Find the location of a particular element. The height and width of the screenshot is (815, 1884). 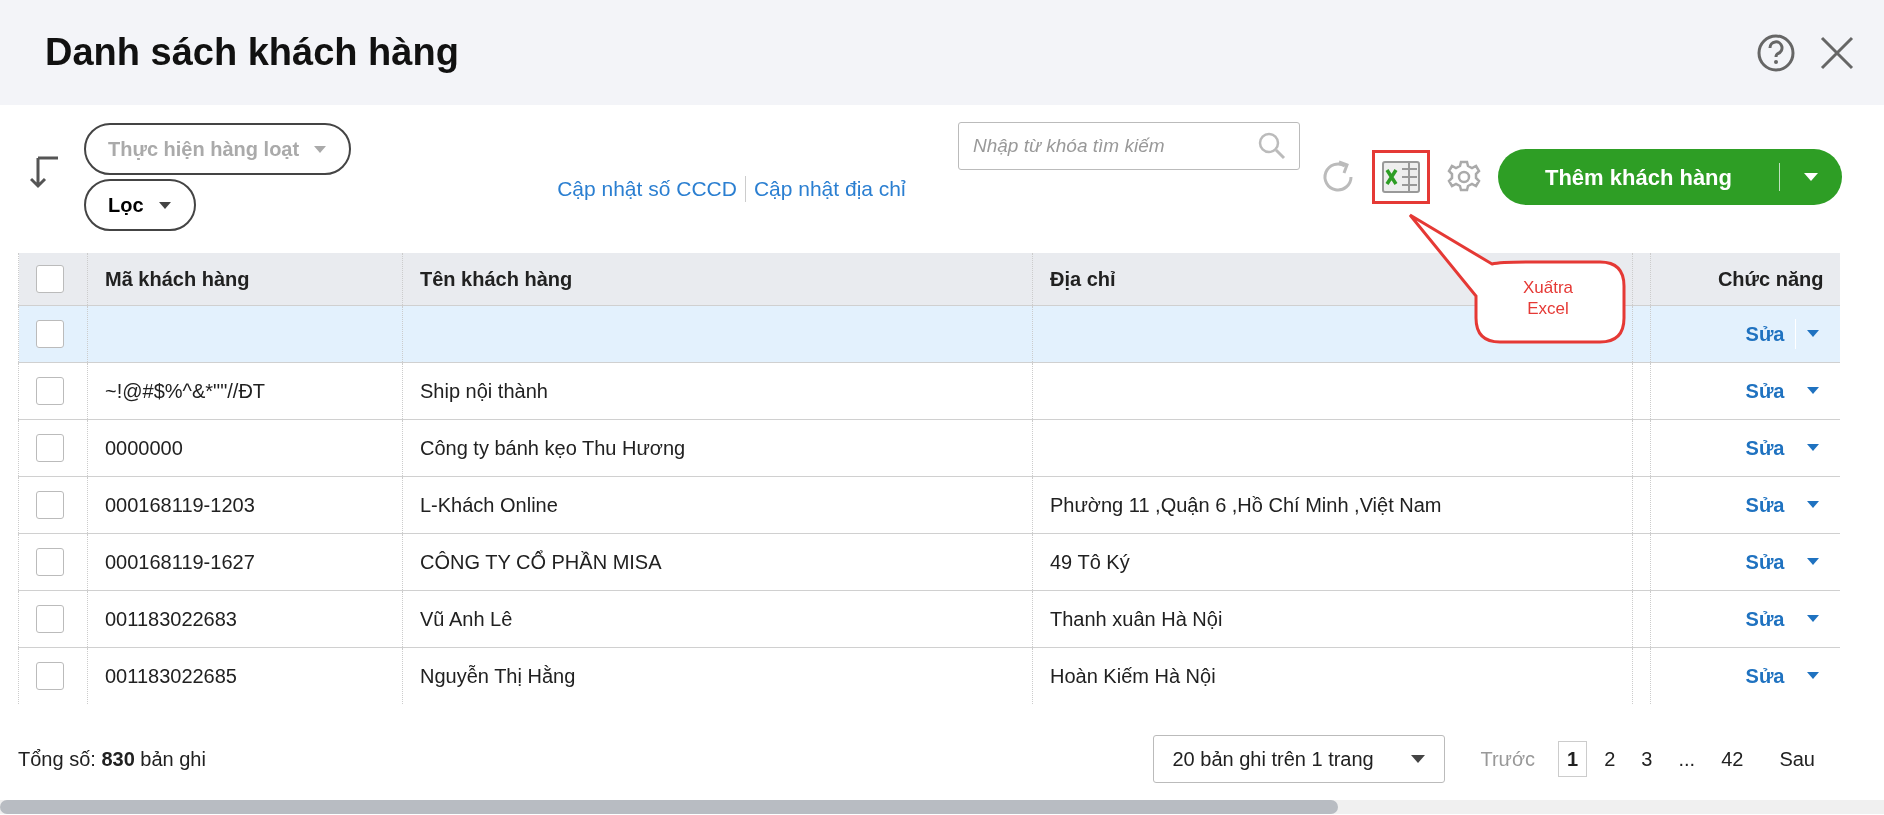

add-customer-button: Thêm khách hàng is located at coordinates (1670, 177).